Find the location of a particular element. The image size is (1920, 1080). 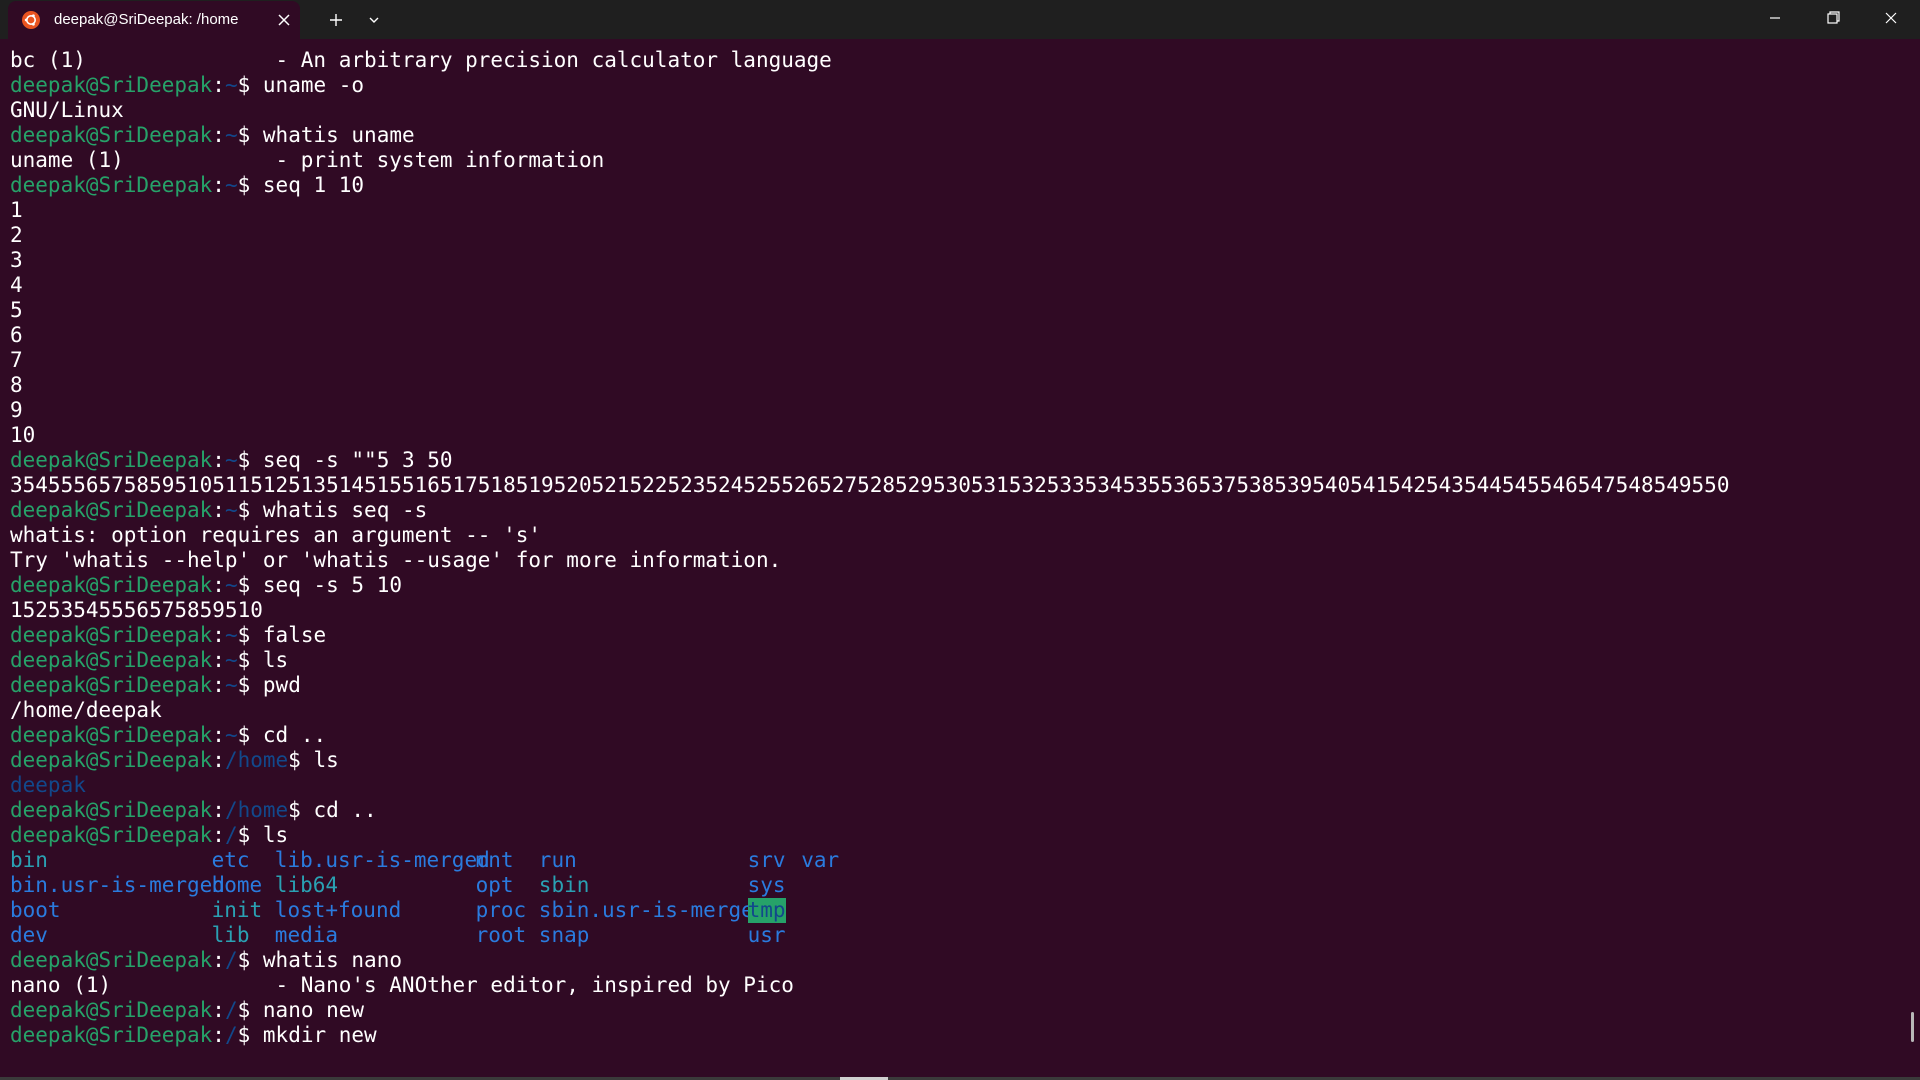

output-line: 1 is located at coordinates (16, 210).